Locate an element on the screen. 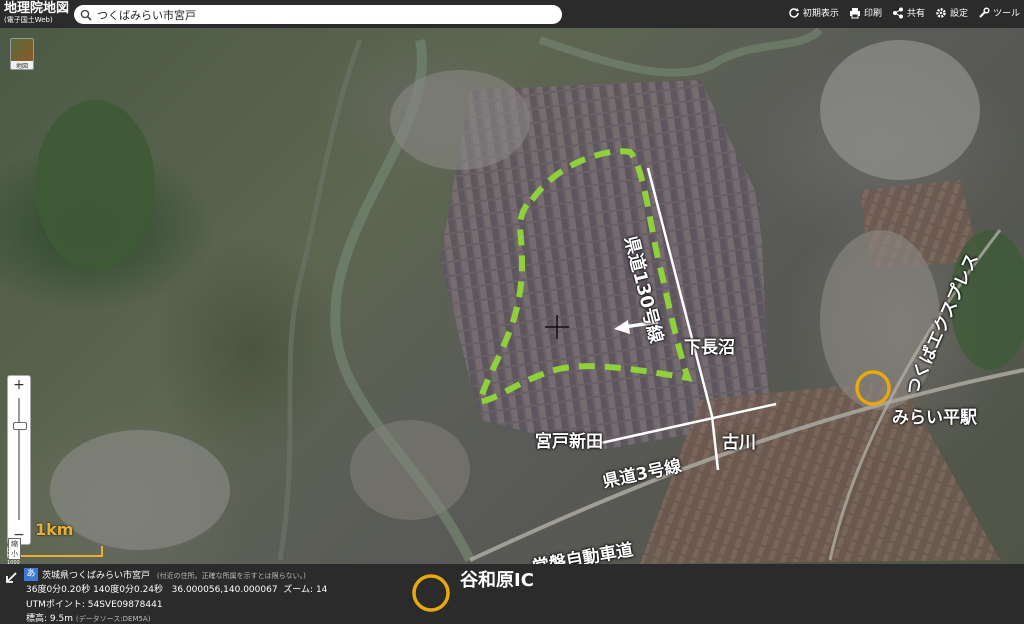 This screenshot has height=624, width=1024. tools-button: ツール is located at coordinates (999, 12).